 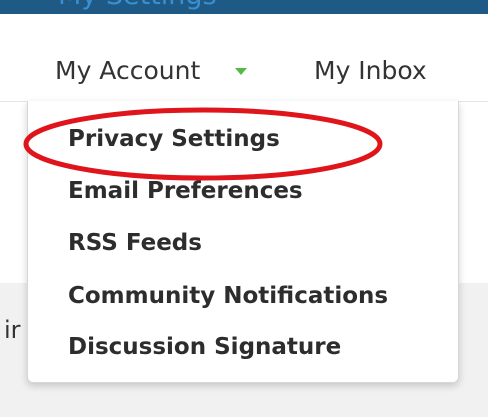 What do you see at coordinates (204, 347) in the screenshot?
I see `menu-item-discussion-signature: Discussion Signature` at bounding box center [204, 347].